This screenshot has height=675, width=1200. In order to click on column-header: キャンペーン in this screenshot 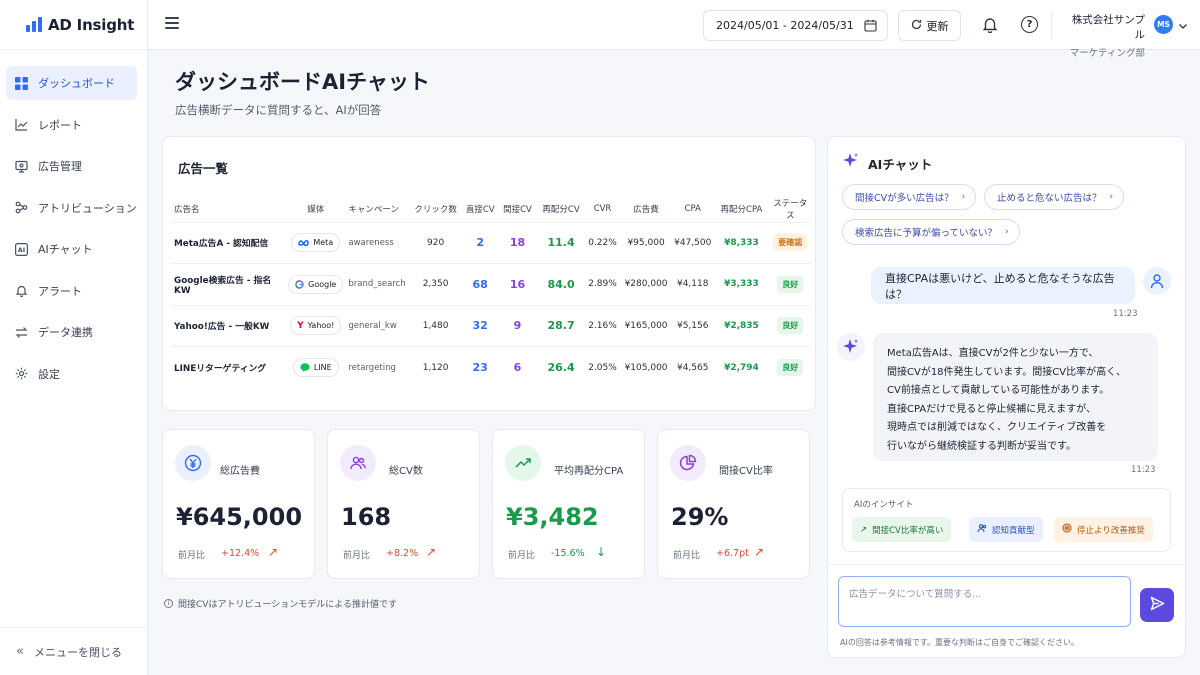, I will do `click(376, 210)`.